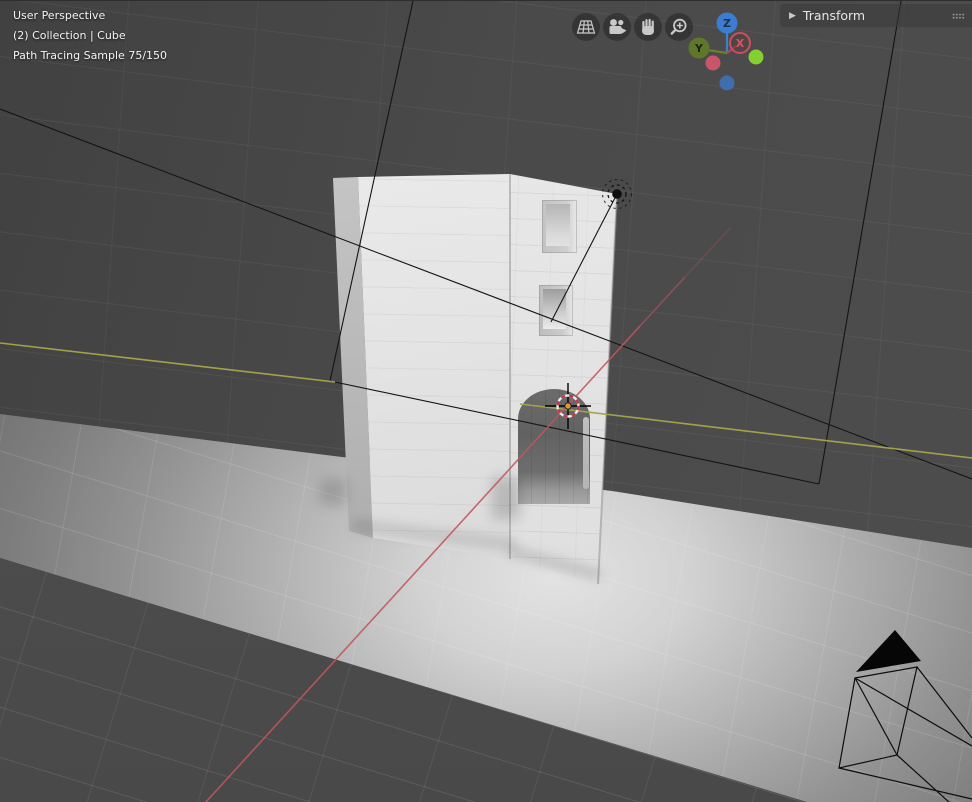 The height and width of the screenshot is (802, 972). Describe the element at coordinates (59, 15) in the screenshot. I see `view-perspective-label: User Perspective` at that location.